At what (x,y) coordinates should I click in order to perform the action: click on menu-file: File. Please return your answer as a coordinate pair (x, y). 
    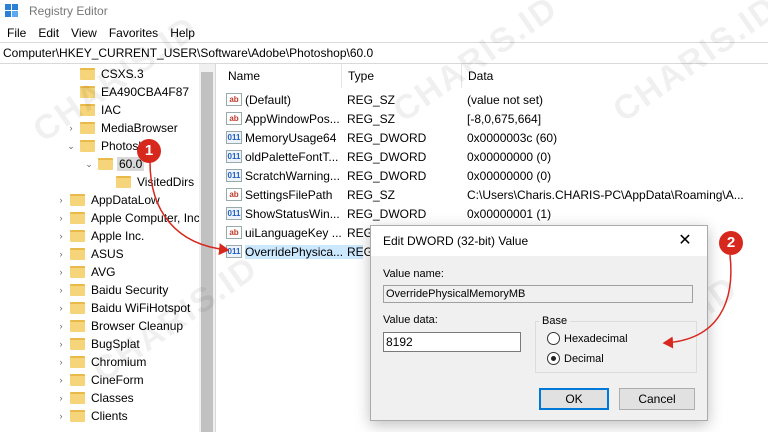
    Looking at the image, I should click on (16, 33).